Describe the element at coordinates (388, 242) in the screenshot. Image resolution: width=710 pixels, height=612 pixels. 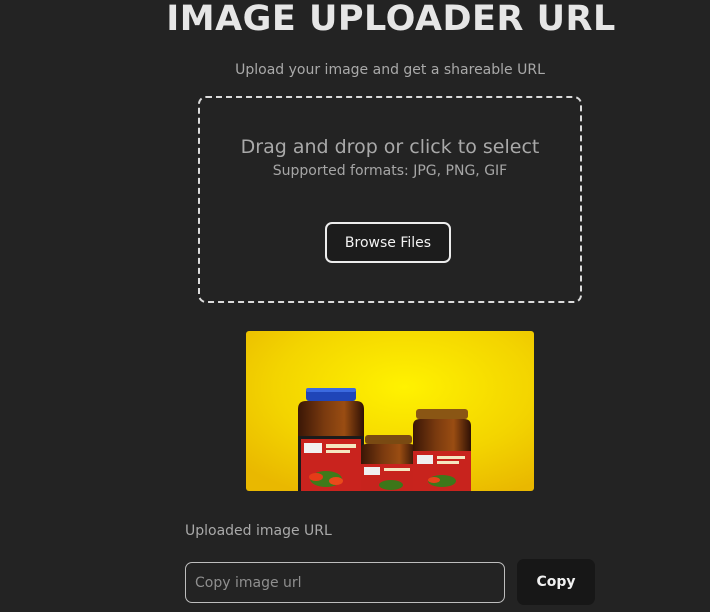
I see `browse-files-button: Browse Files` at that location.